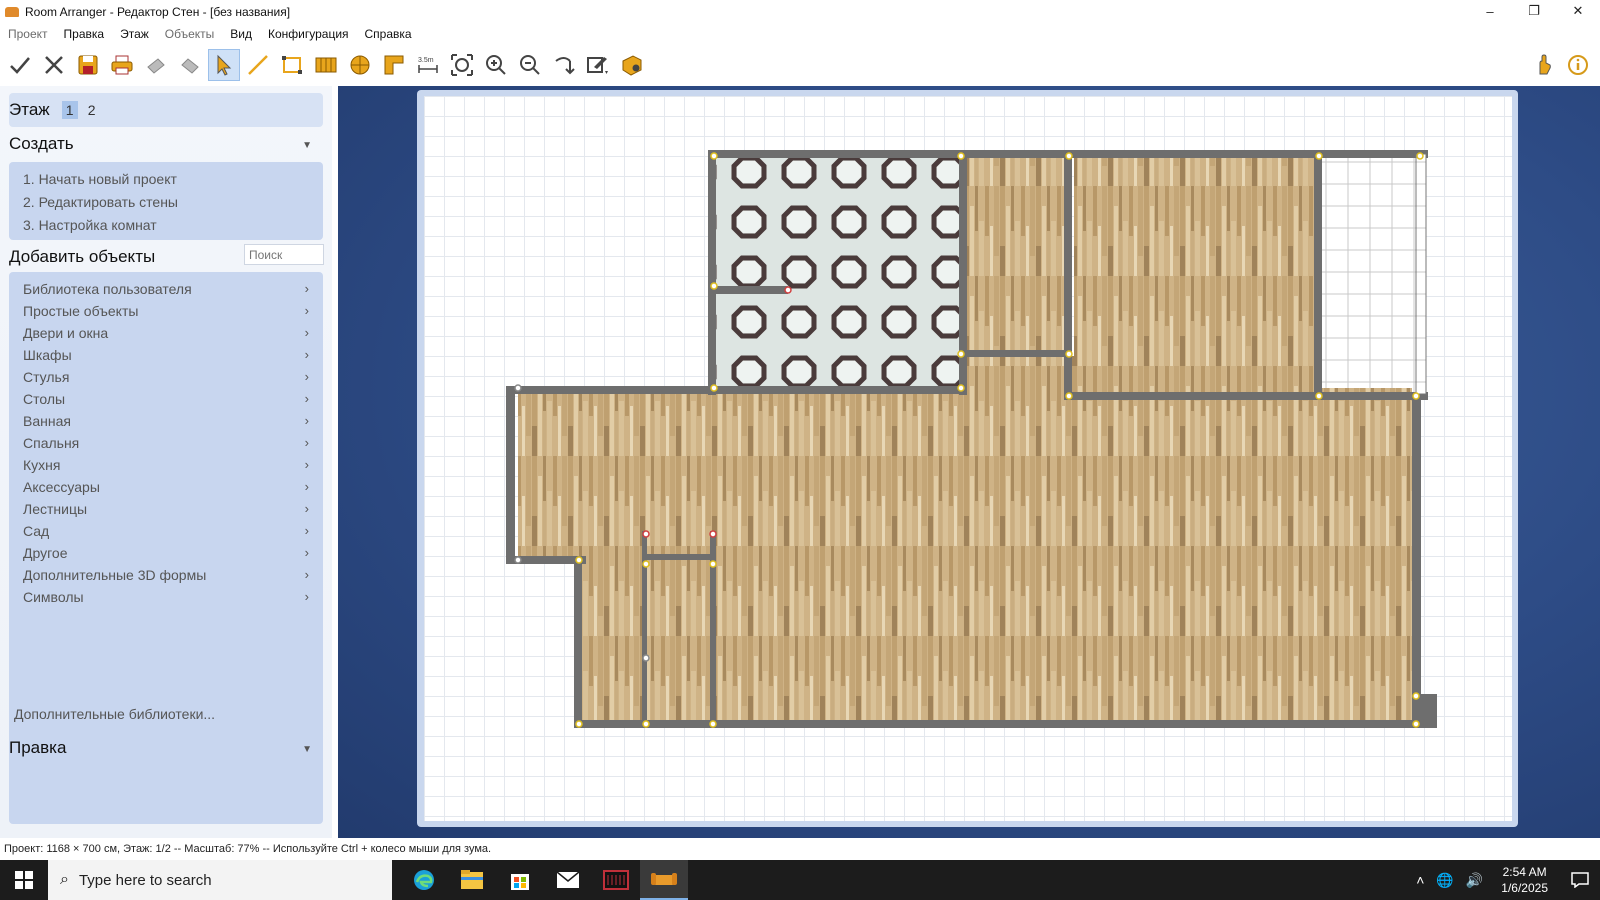  Describe the element at coordinates (166, 443) in the screenshot. I see `library-item-bedroom: Спальня ›` at that location.